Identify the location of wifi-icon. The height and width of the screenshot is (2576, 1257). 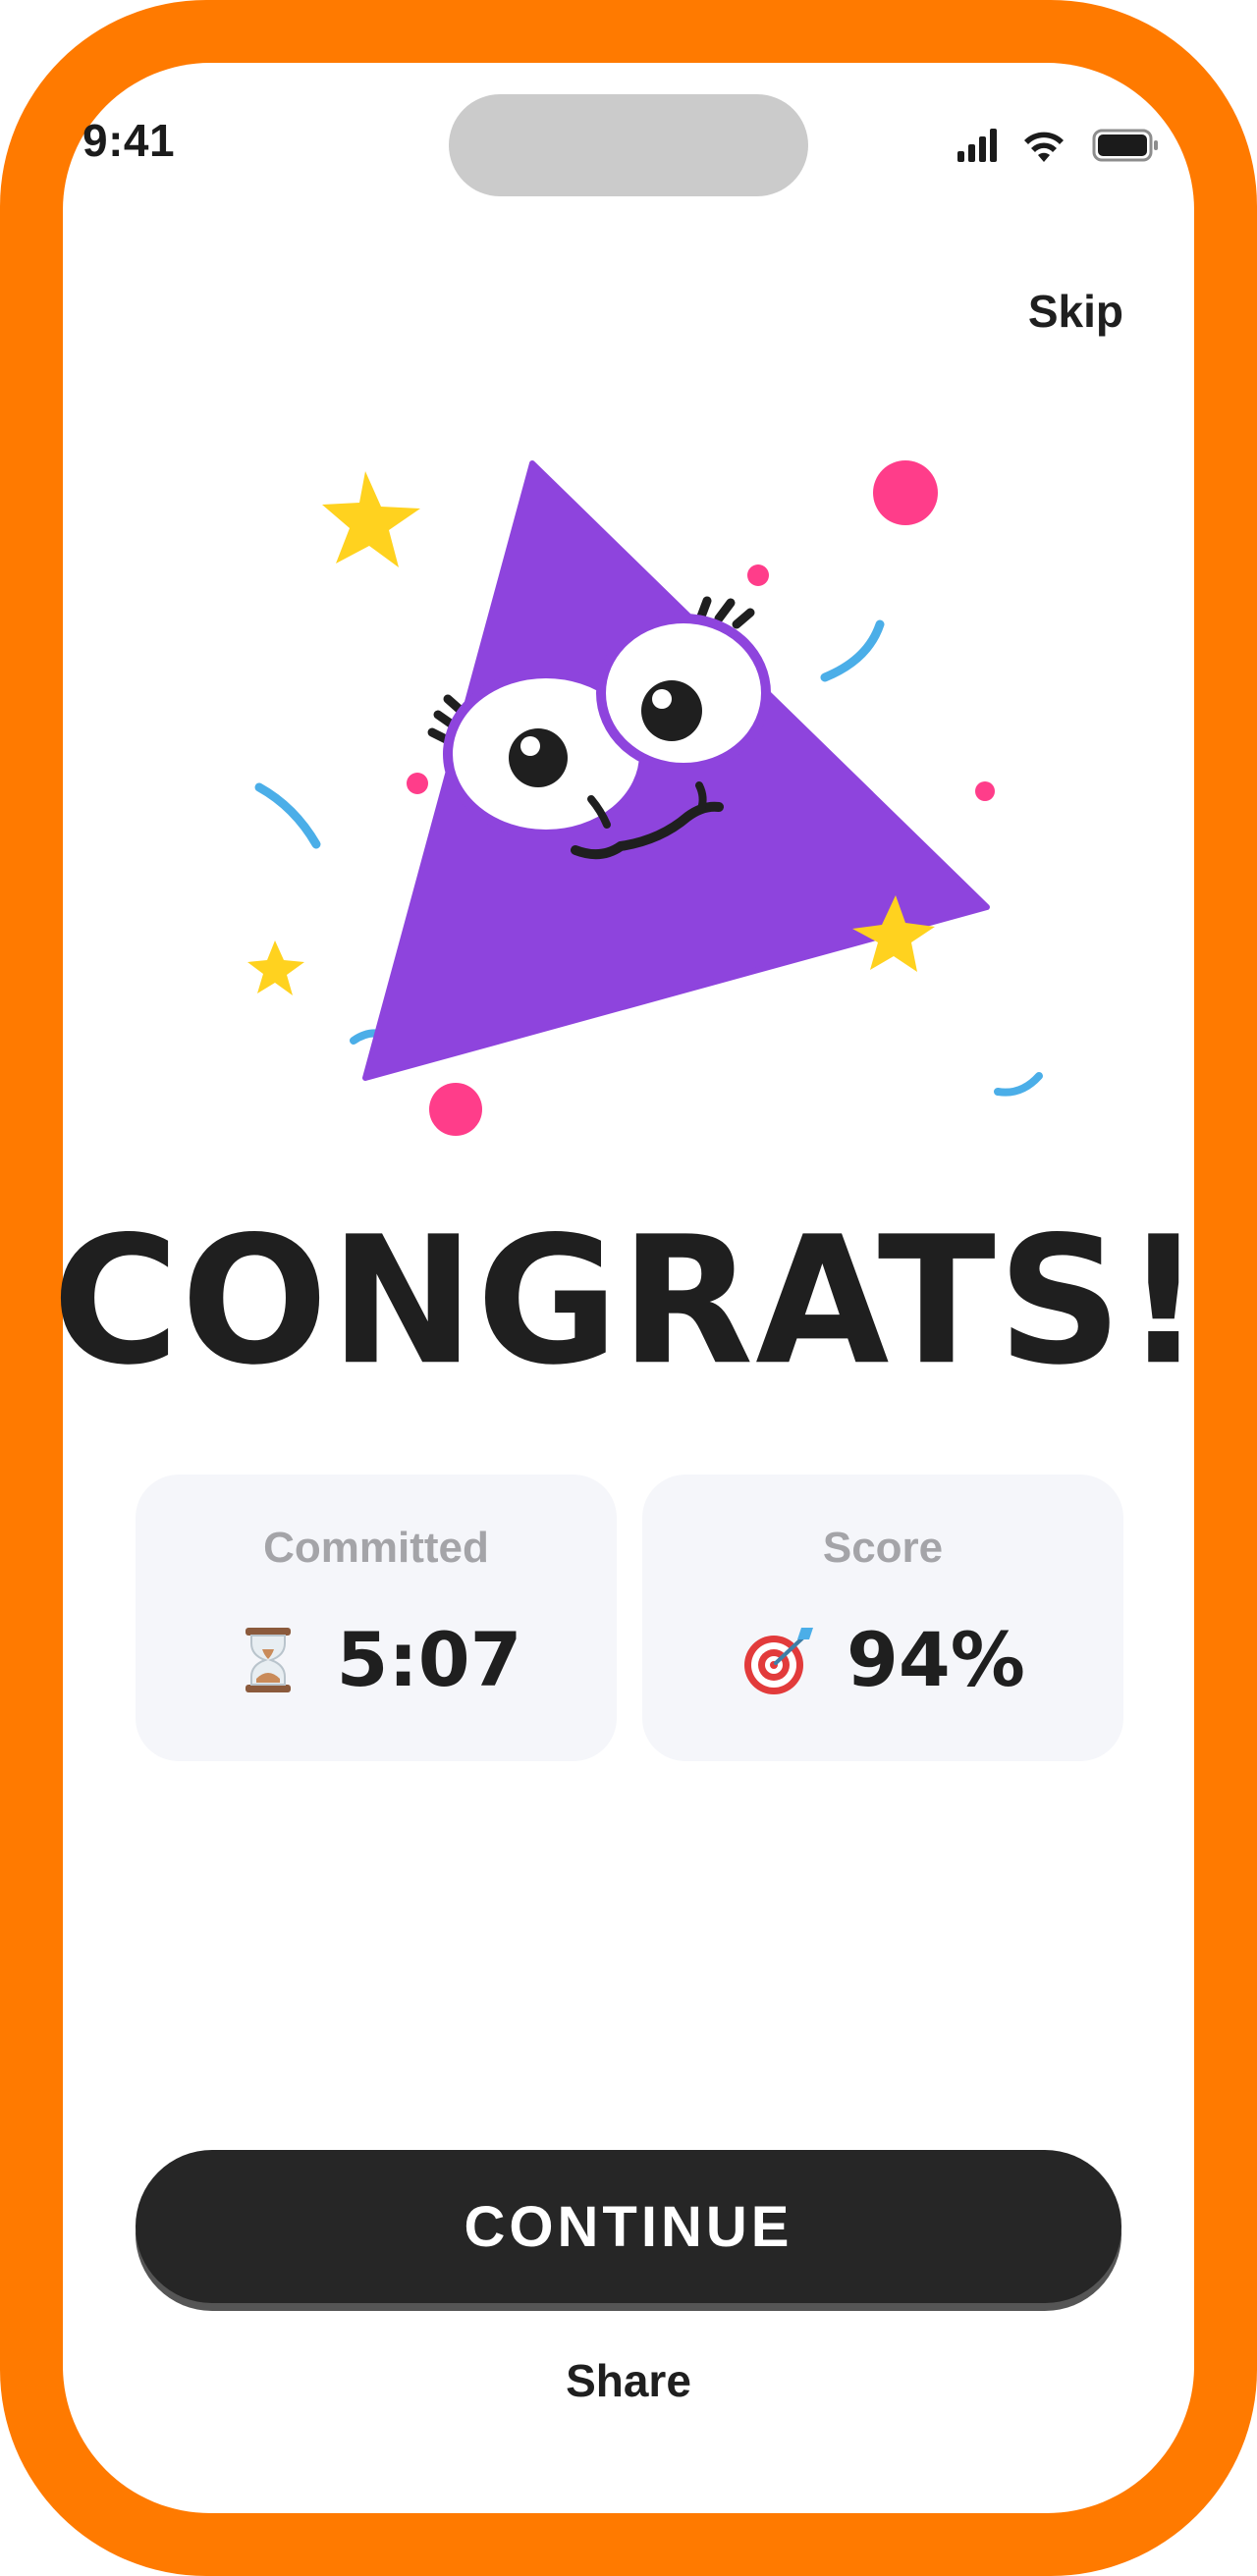
(1044, 147).